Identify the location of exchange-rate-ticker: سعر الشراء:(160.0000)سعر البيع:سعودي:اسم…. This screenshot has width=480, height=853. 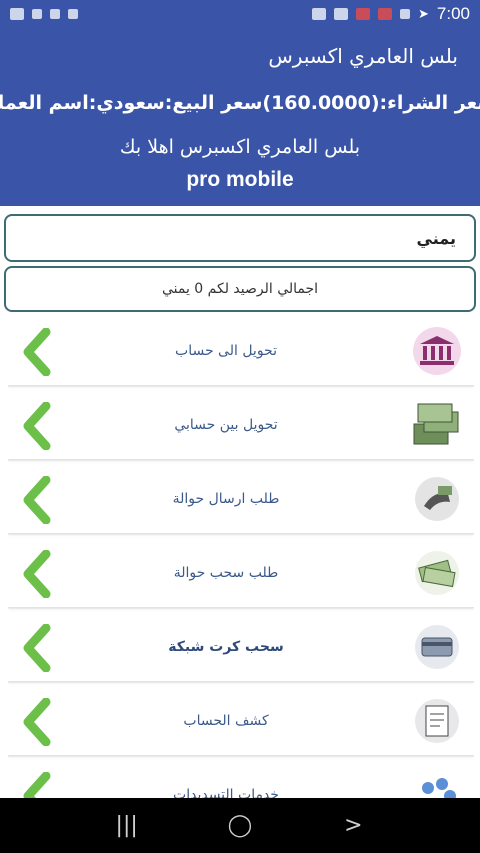
(240, 110).